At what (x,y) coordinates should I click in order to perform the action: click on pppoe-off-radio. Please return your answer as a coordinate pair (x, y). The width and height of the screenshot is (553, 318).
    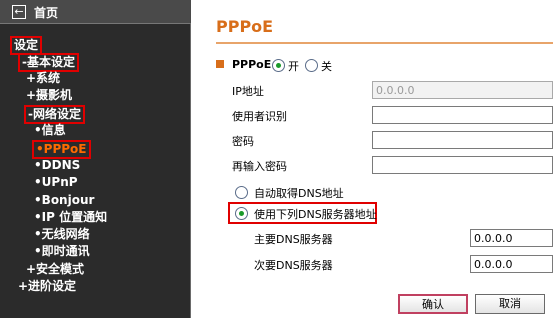
    Looking at the image, I should click on (311, 65).